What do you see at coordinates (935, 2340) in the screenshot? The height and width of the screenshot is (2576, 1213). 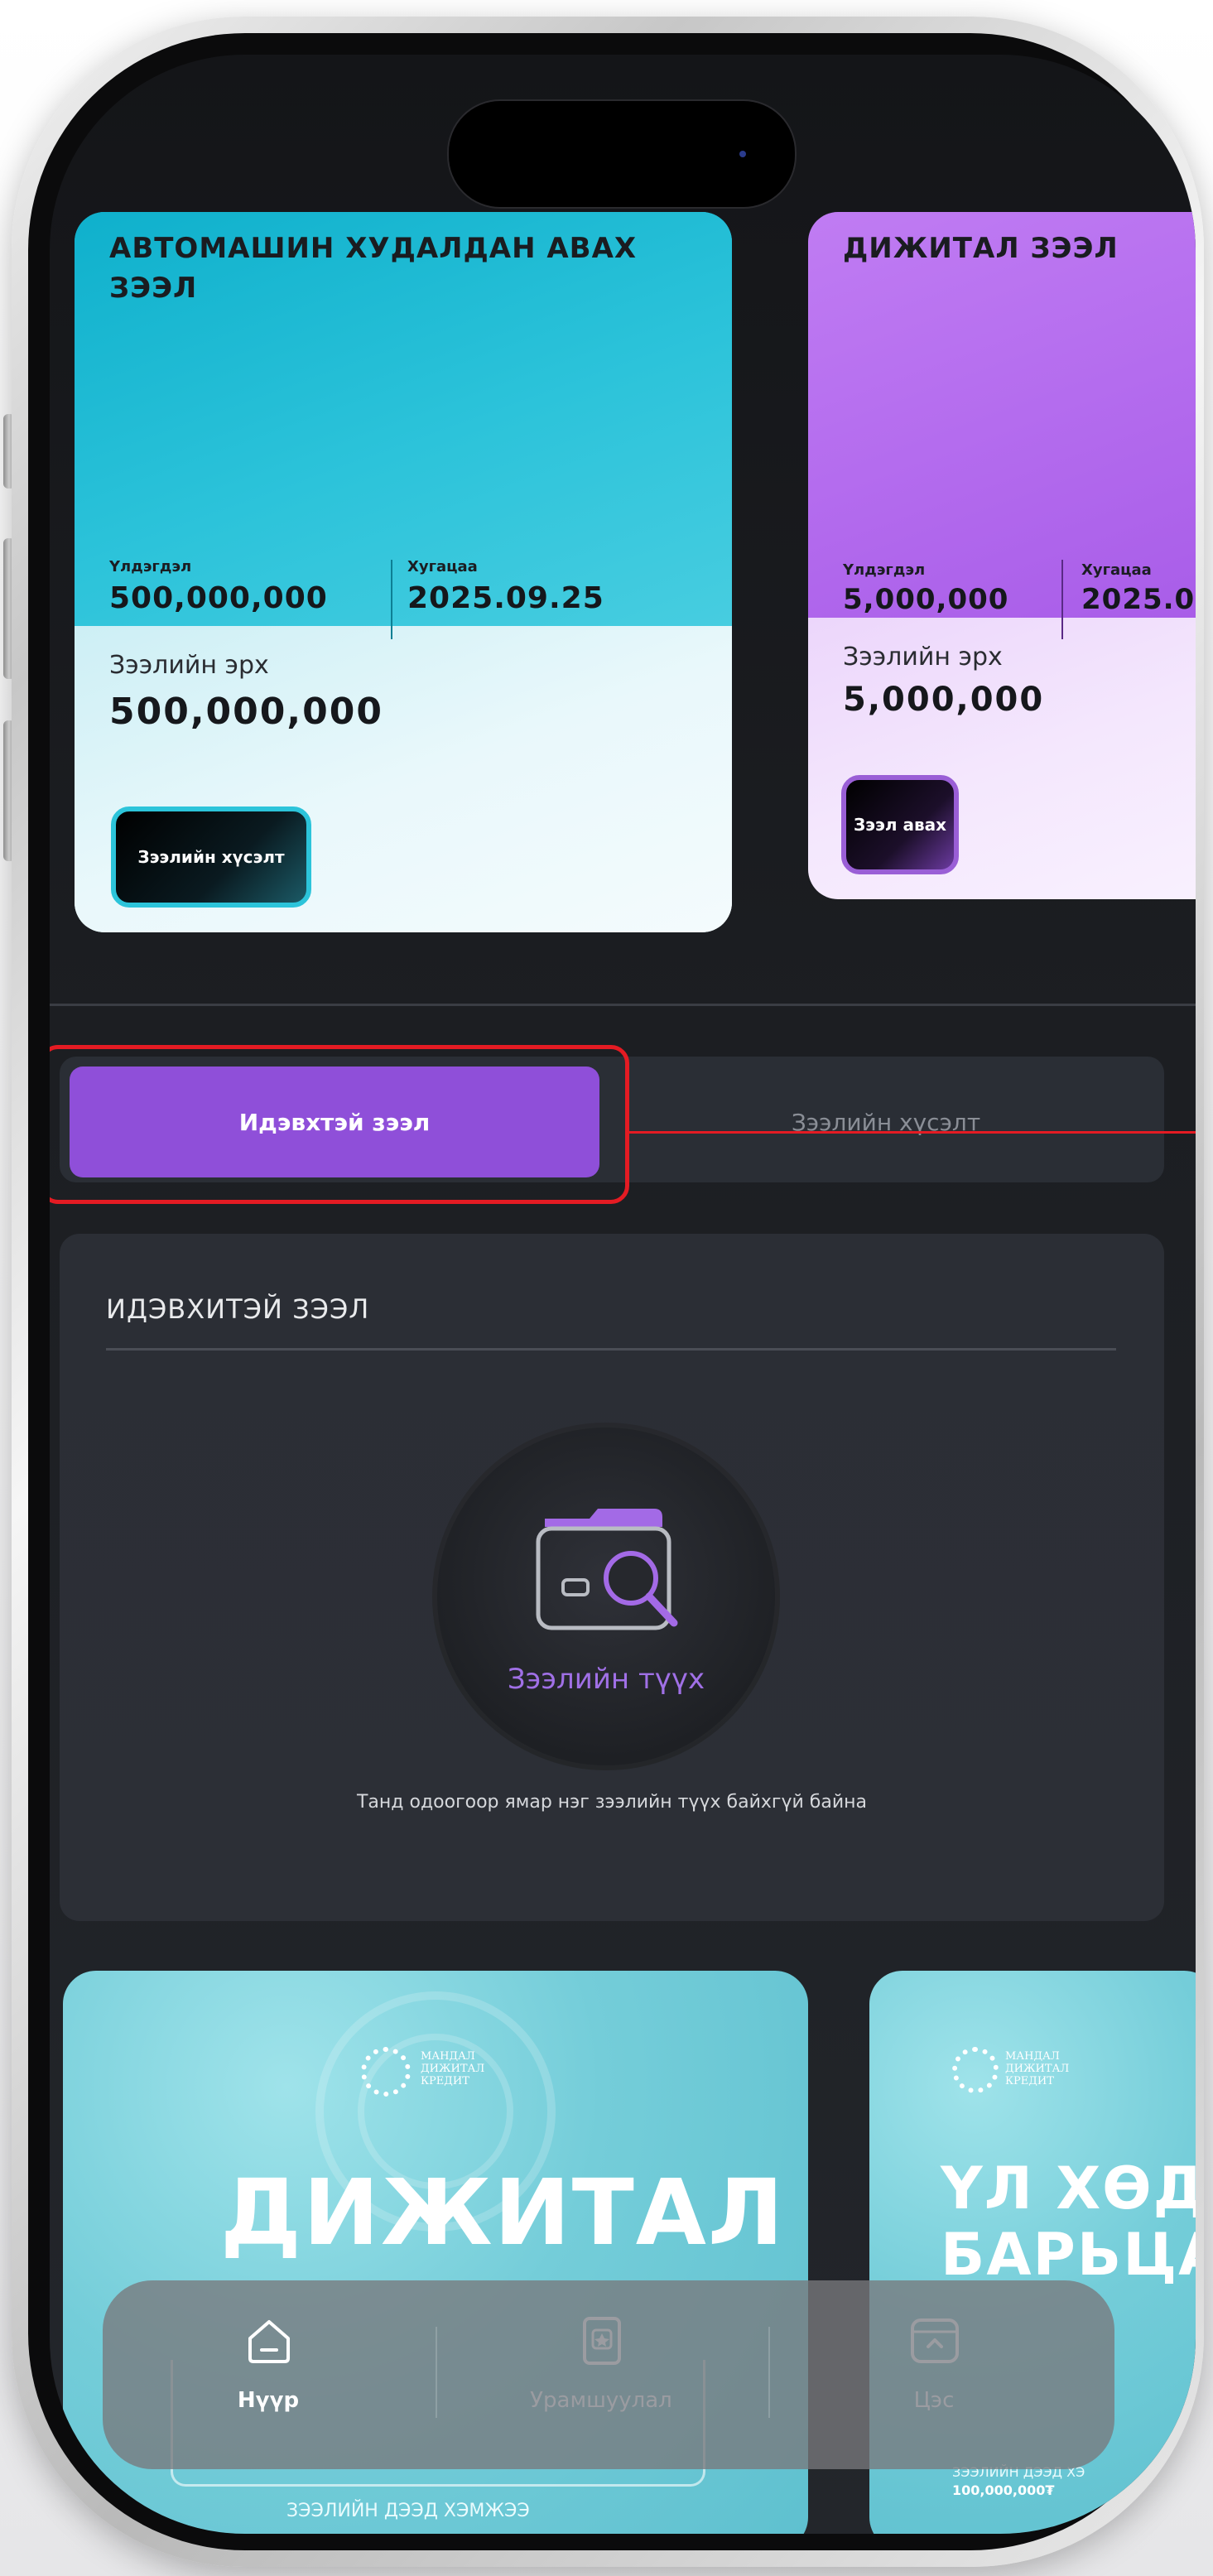 I see `menu-card-icon` at bounding box center [935, 2340].